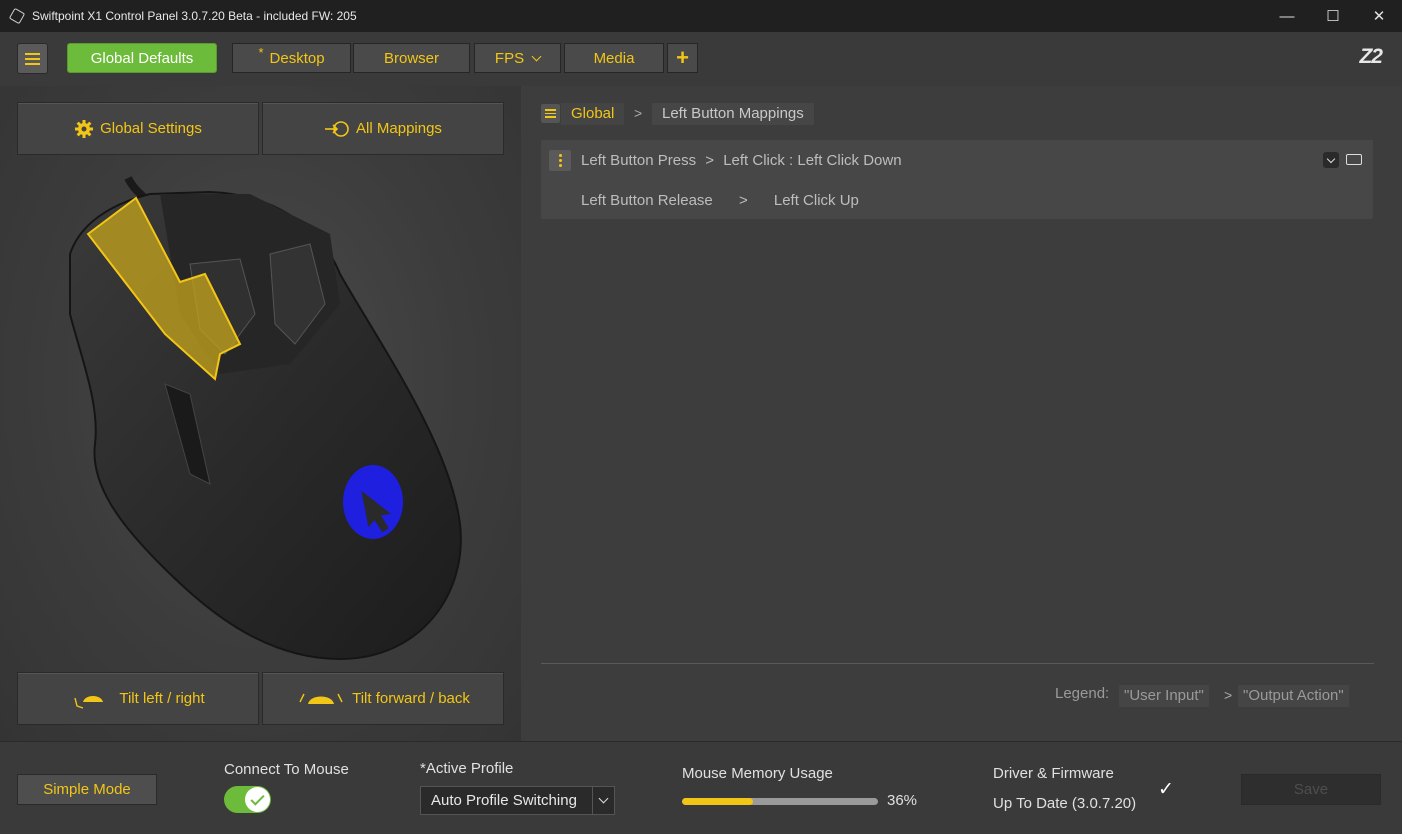 The image size is (1402, 834). I want to click on active-profile-value: Auto Profile Switching, so click(504, 800).